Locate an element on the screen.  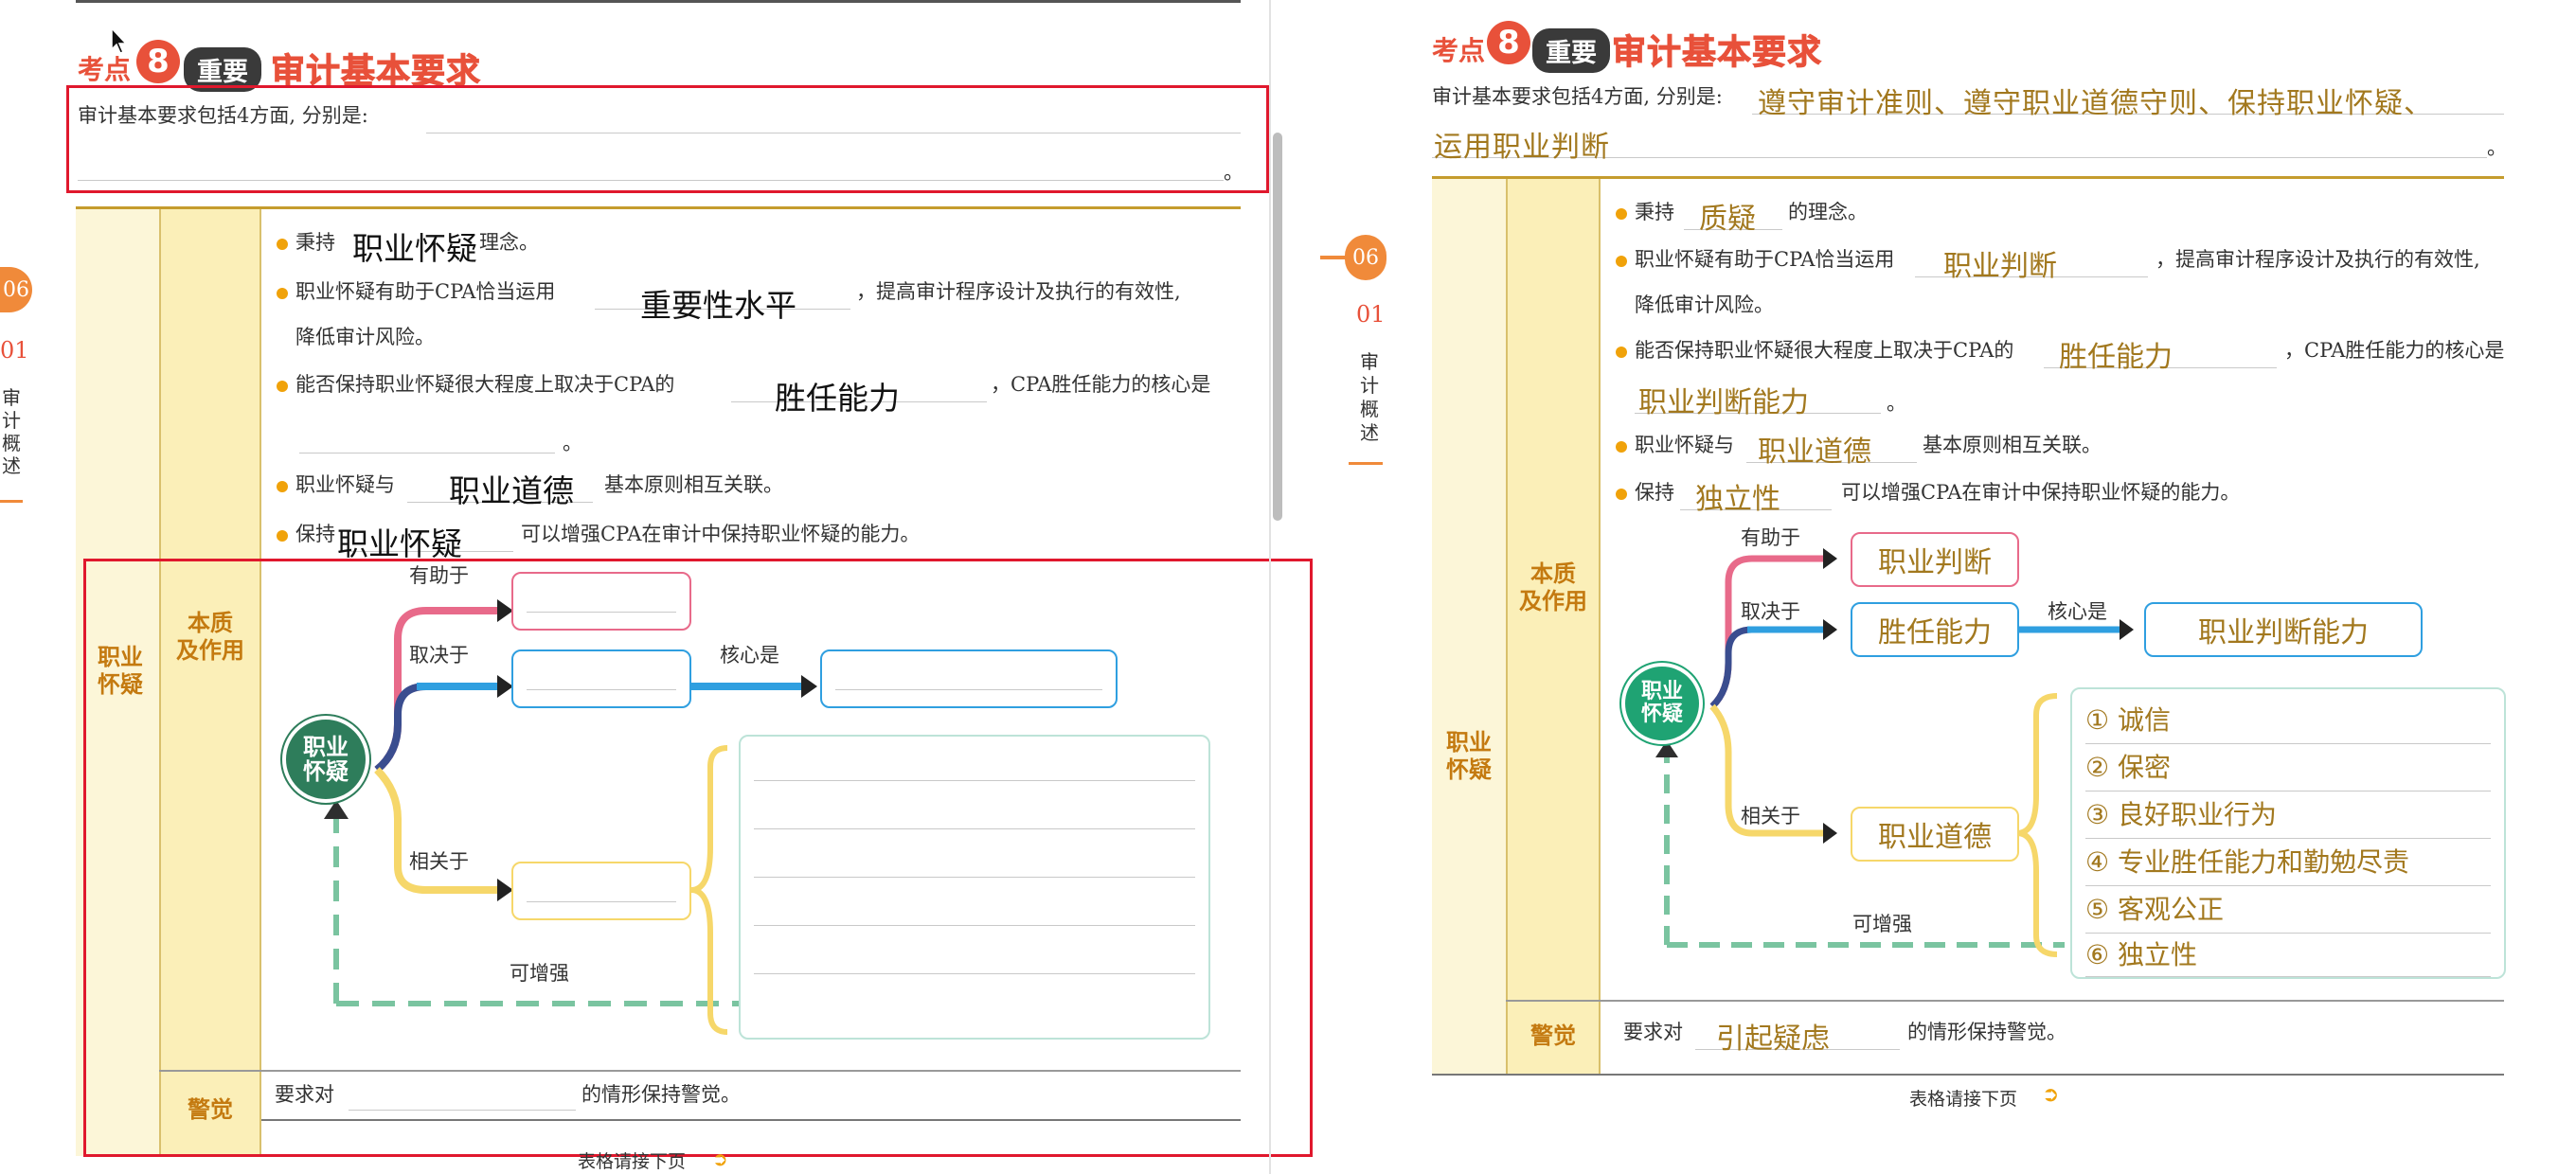
bullet-3-post: ，CPA胜任能力的核心是 is located at coordinates (1101, 384).